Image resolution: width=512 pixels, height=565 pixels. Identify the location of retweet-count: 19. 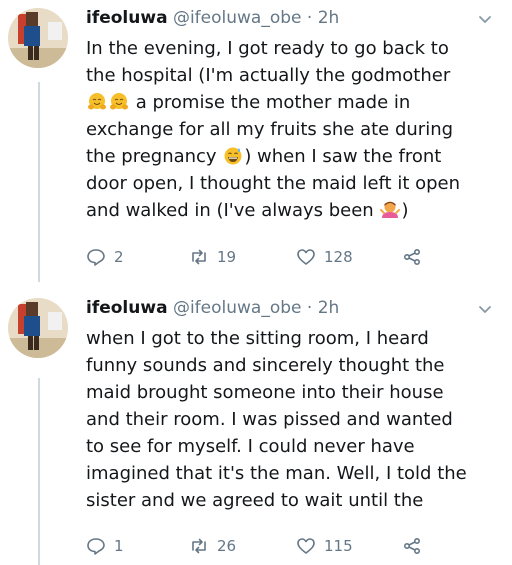
(227, 257).